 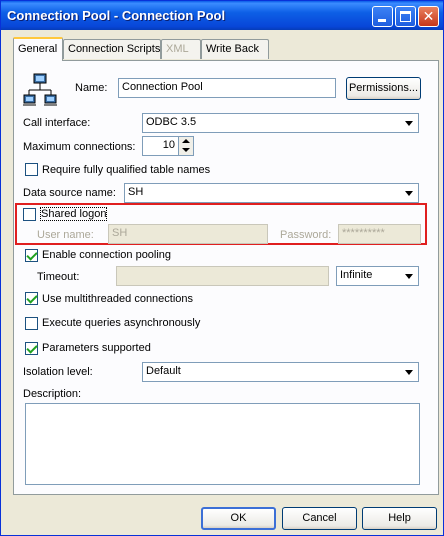 What do you see at coordinates (31, 323) in the screenshot?
I see `async-checkbox` at bounding box center [31, 323].